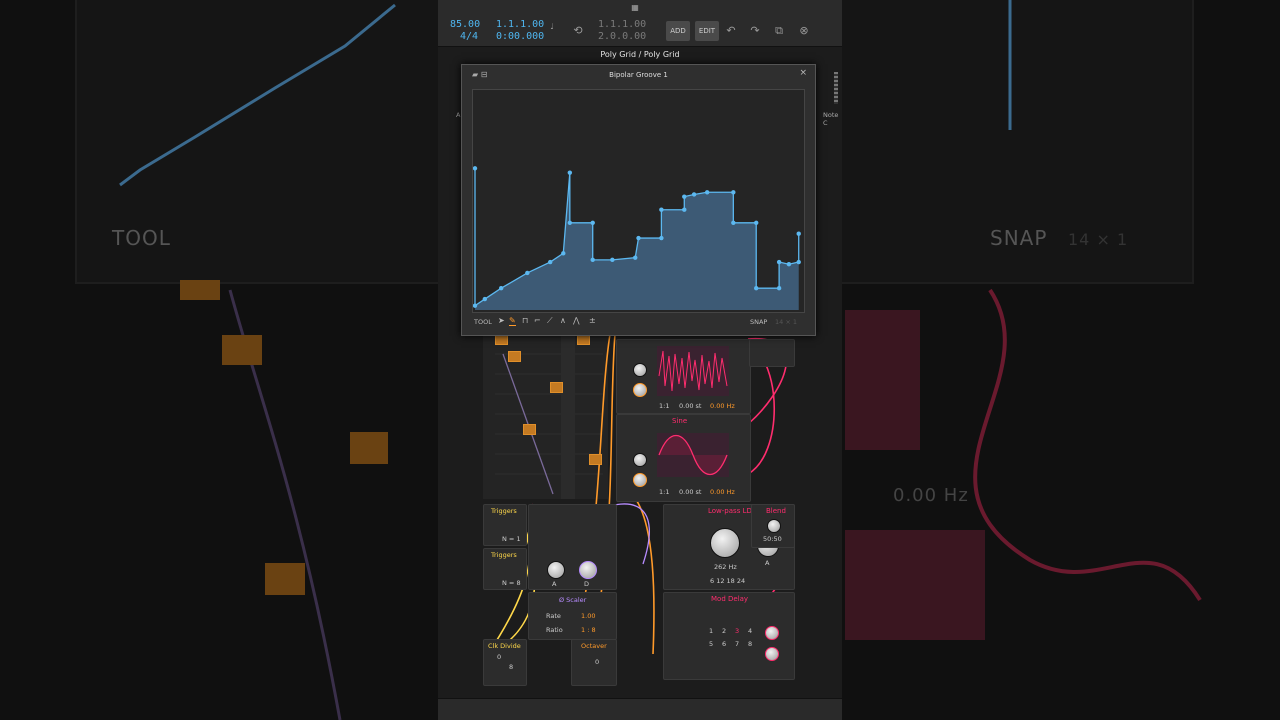  I want to click on clock-divide-top: 0, so click(499, 657).